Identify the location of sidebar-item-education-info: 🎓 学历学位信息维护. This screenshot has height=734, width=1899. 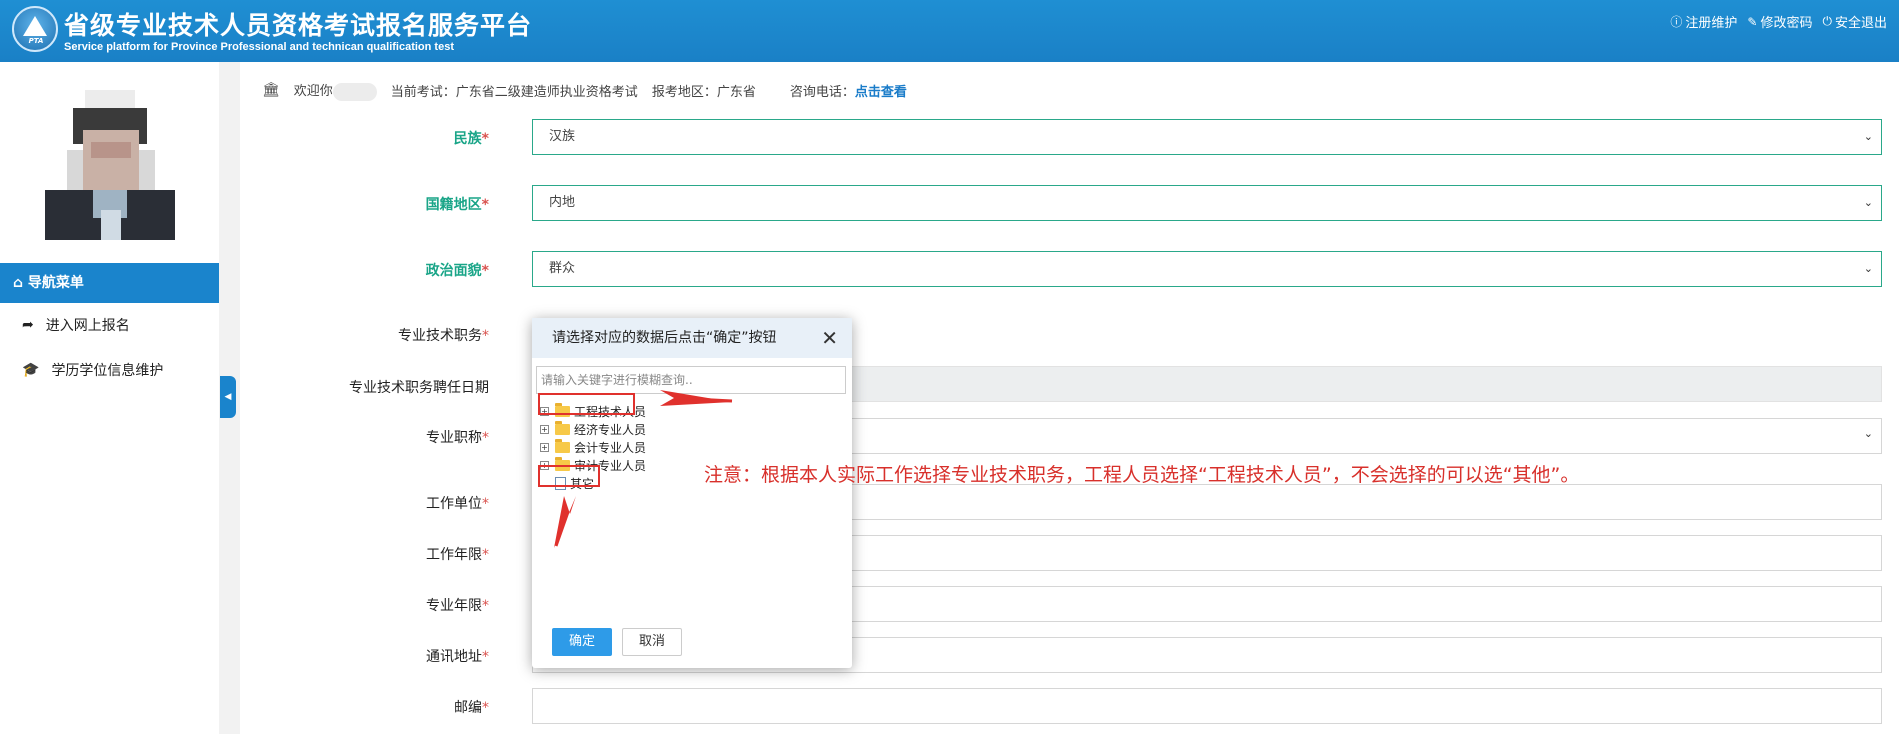
(92, 370).